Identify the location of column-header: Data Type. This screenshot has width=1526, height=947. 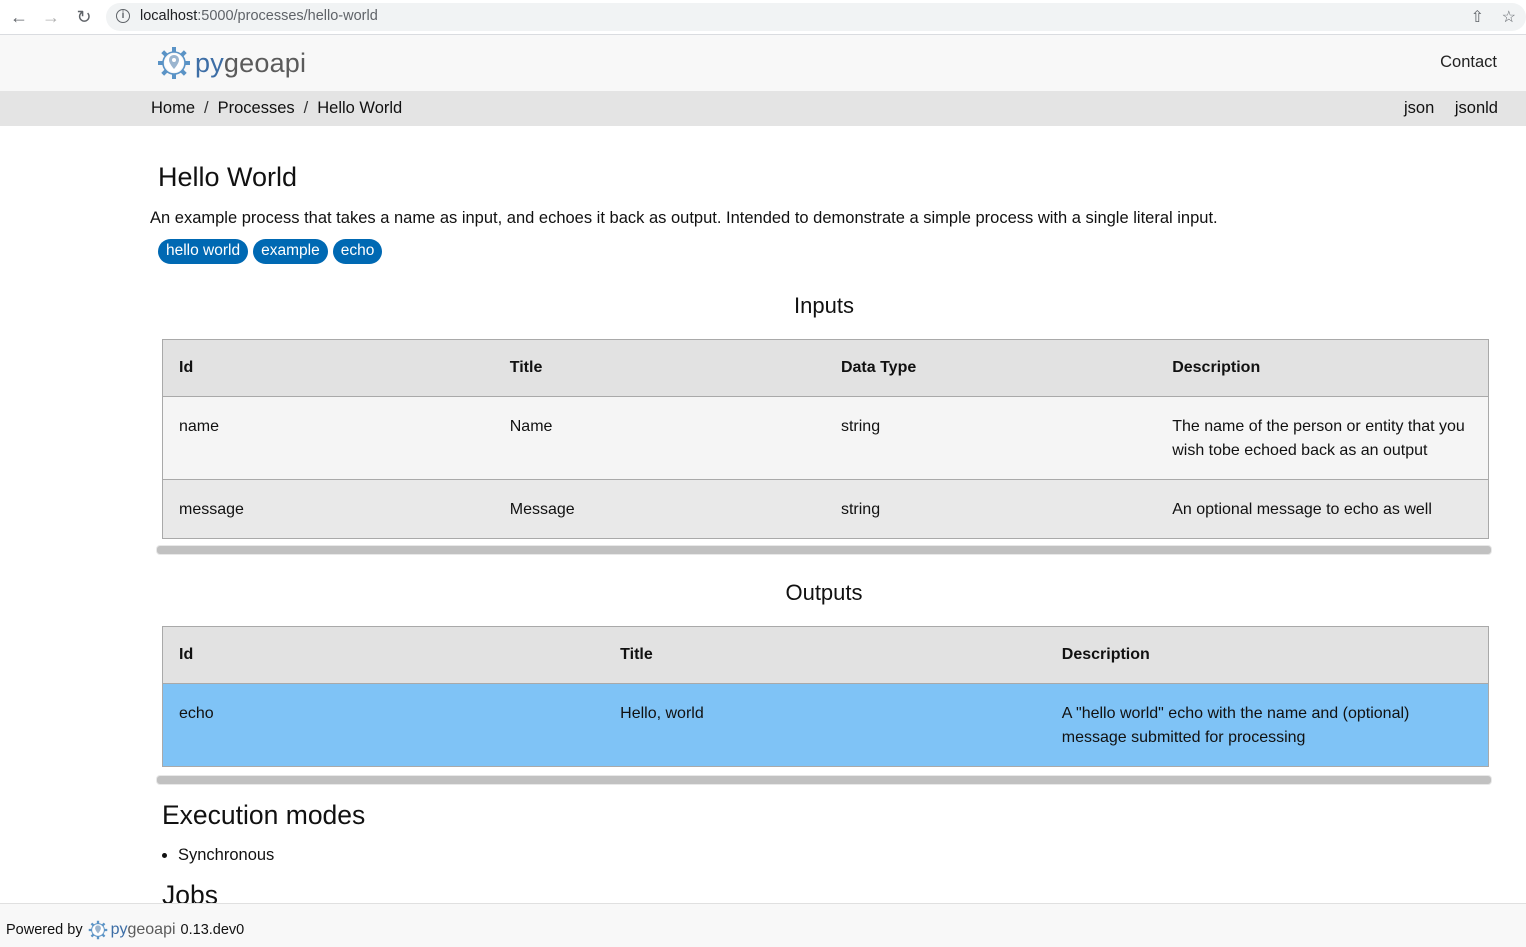
(990, 368).